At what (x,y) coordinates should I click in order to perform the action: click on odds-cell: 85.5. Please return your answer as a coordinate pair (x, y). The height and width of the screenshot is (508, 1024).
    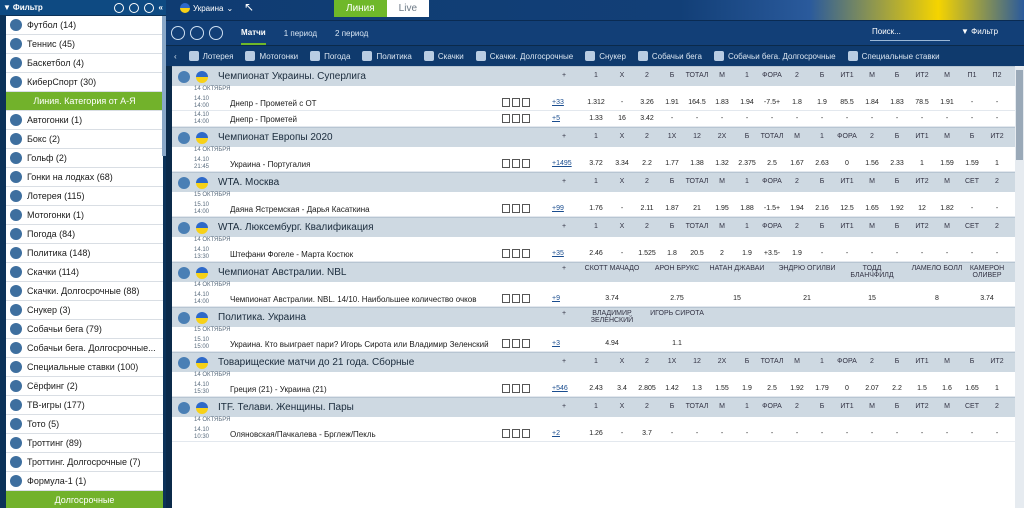
    Looking at the image, I should click on (847, 102).